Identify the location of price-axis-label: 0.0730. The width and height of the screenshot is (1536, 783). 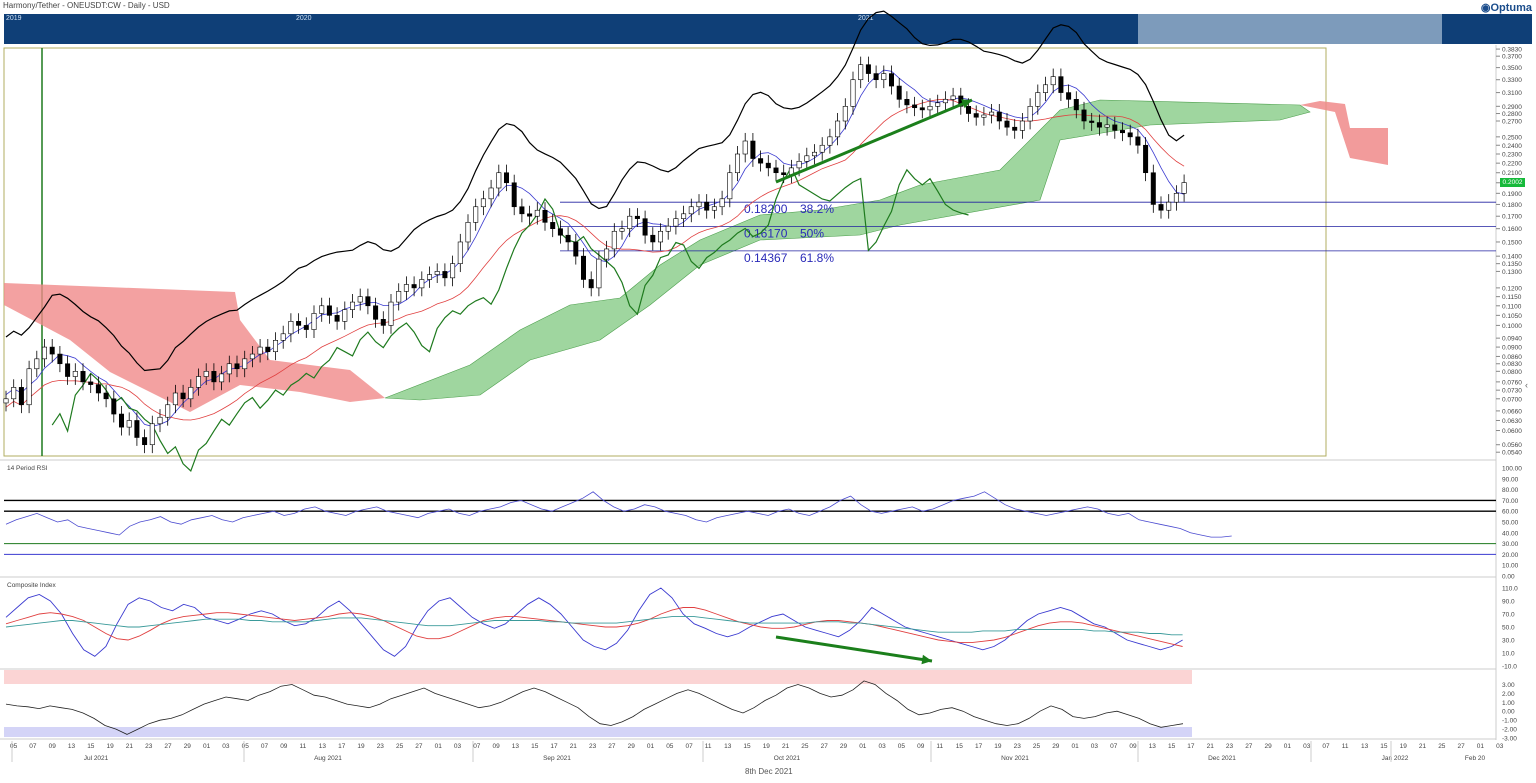
(1512, 391).